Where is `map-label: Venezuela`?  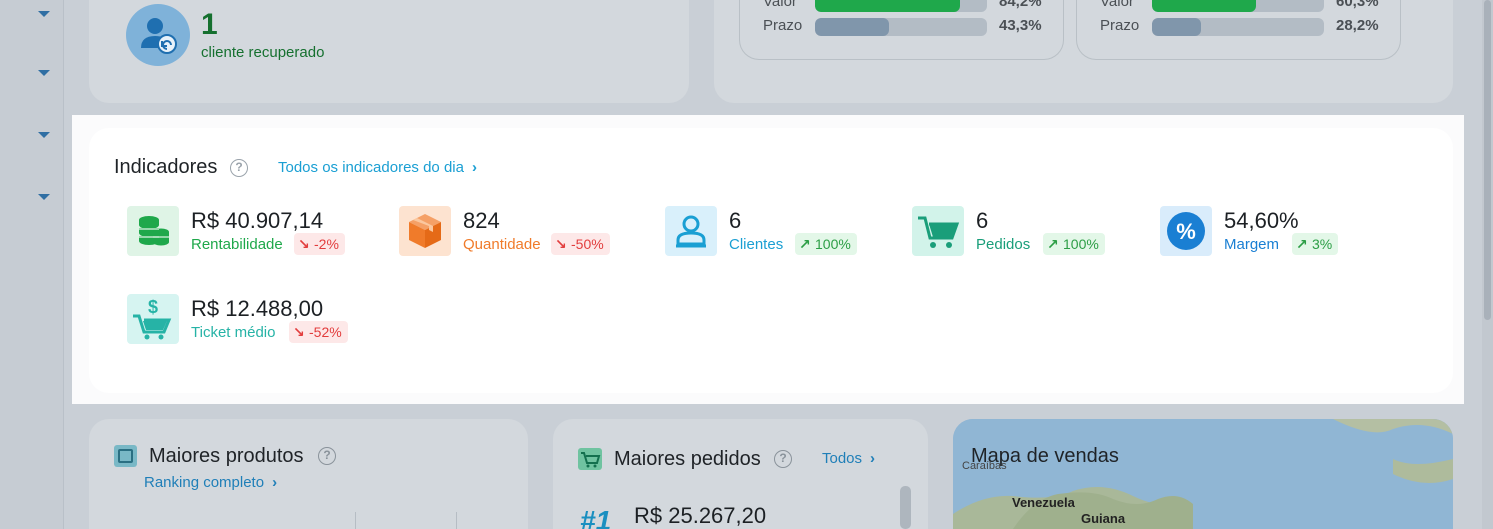 map-label: Venezuela is located at coordinates (1043, 502).